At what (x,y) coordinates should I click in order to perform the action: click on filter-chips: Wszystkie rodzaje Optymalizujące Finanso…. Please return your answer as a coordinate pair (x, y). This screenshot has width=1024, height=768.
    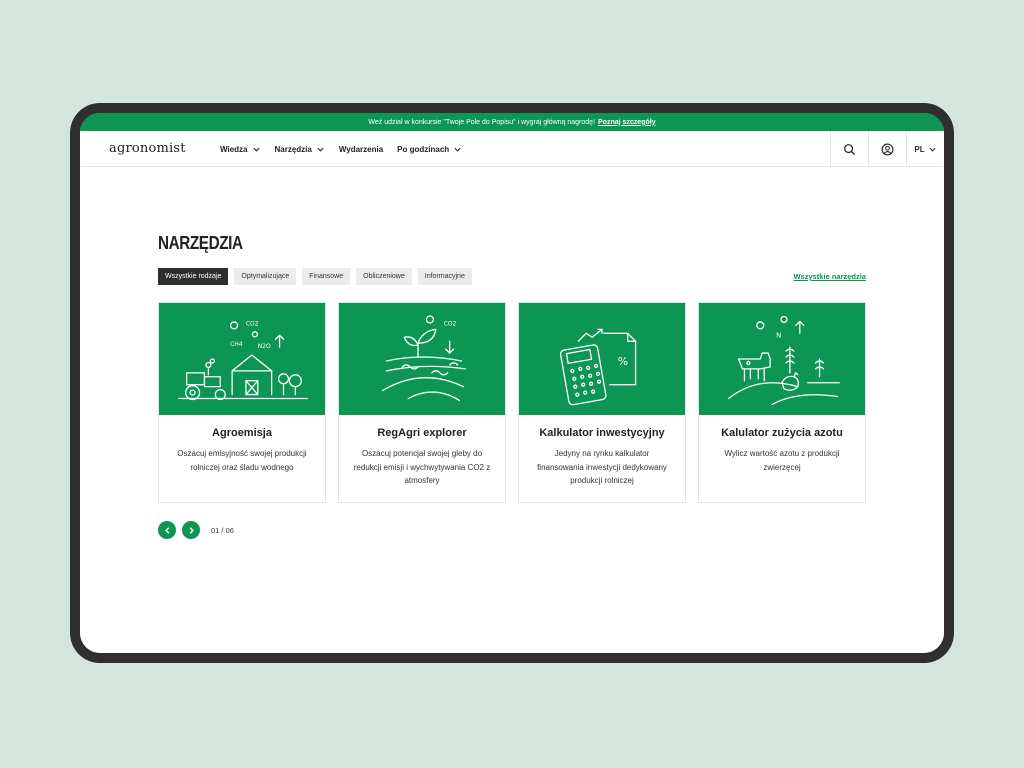
    Looking at the image, I should click on (315, 276).